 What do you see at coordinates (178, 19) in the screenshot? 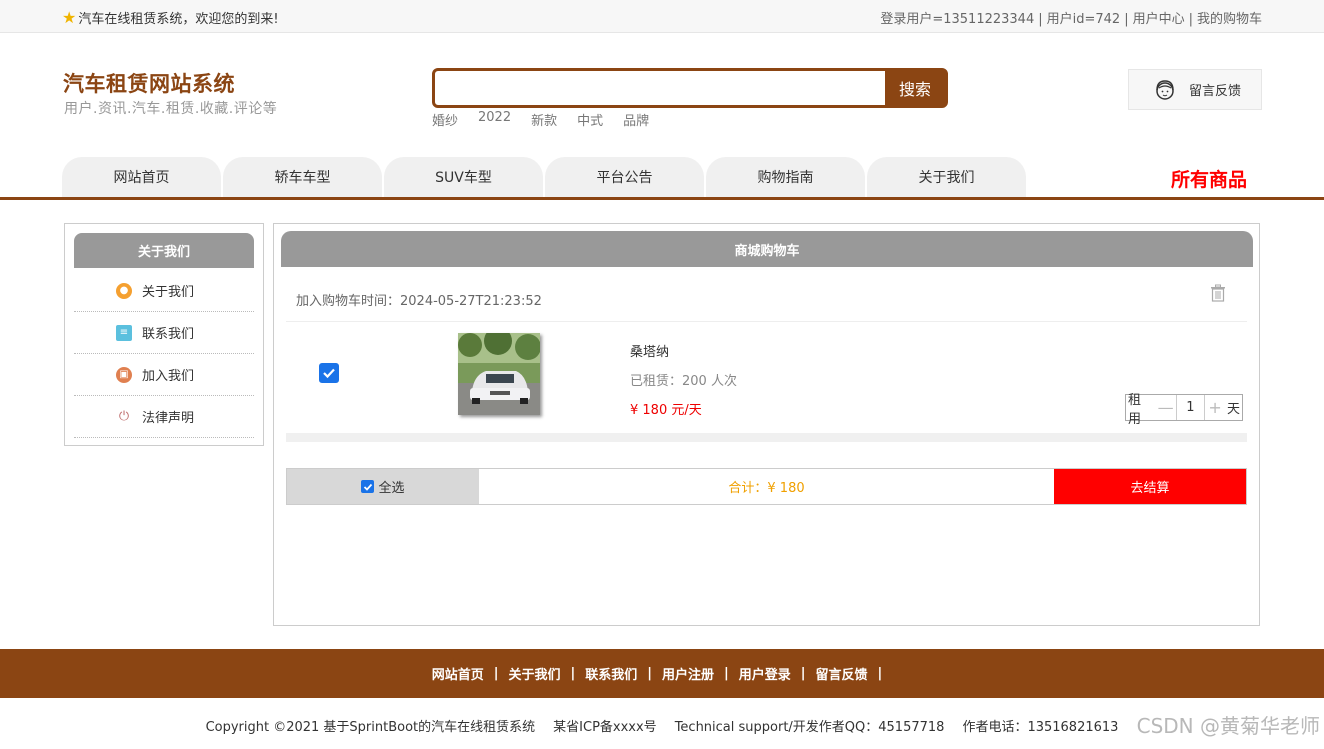
I see `welcome-text: 汽车在线租赁系统，欢迎您的到来!` at bounding box center [178, 19].